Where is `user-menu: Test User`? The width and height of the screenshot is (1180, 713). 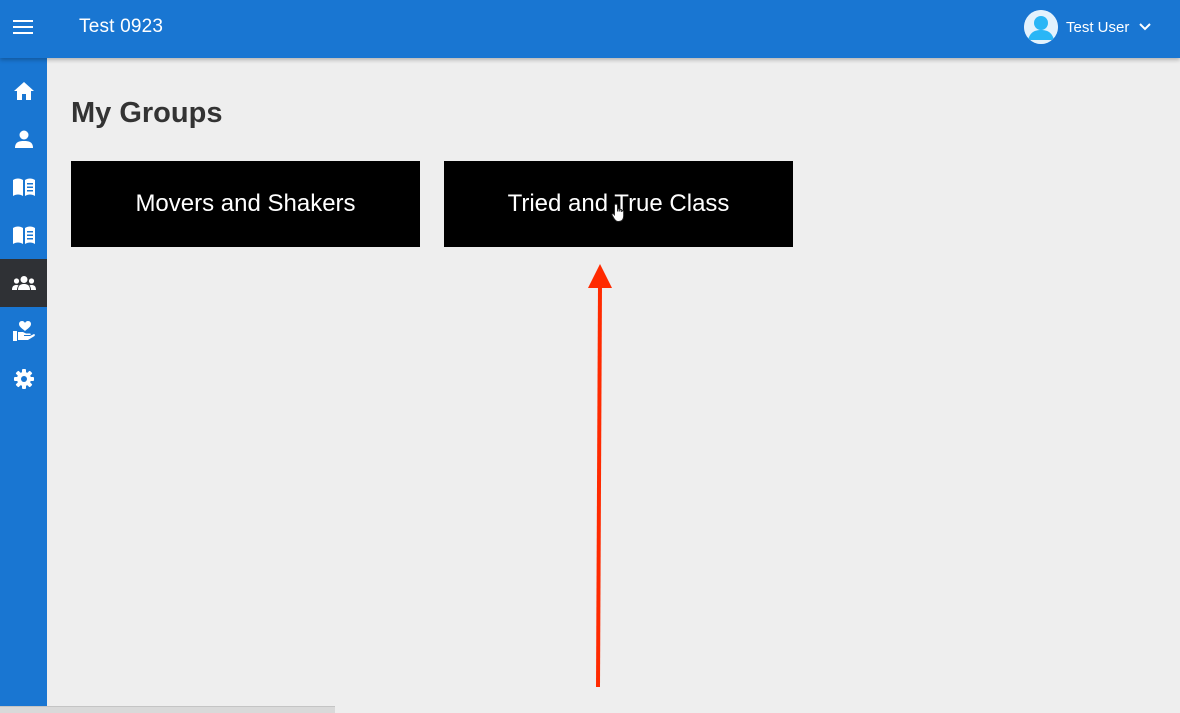 user-menu: Test User is located at coordinates (1088, 27).